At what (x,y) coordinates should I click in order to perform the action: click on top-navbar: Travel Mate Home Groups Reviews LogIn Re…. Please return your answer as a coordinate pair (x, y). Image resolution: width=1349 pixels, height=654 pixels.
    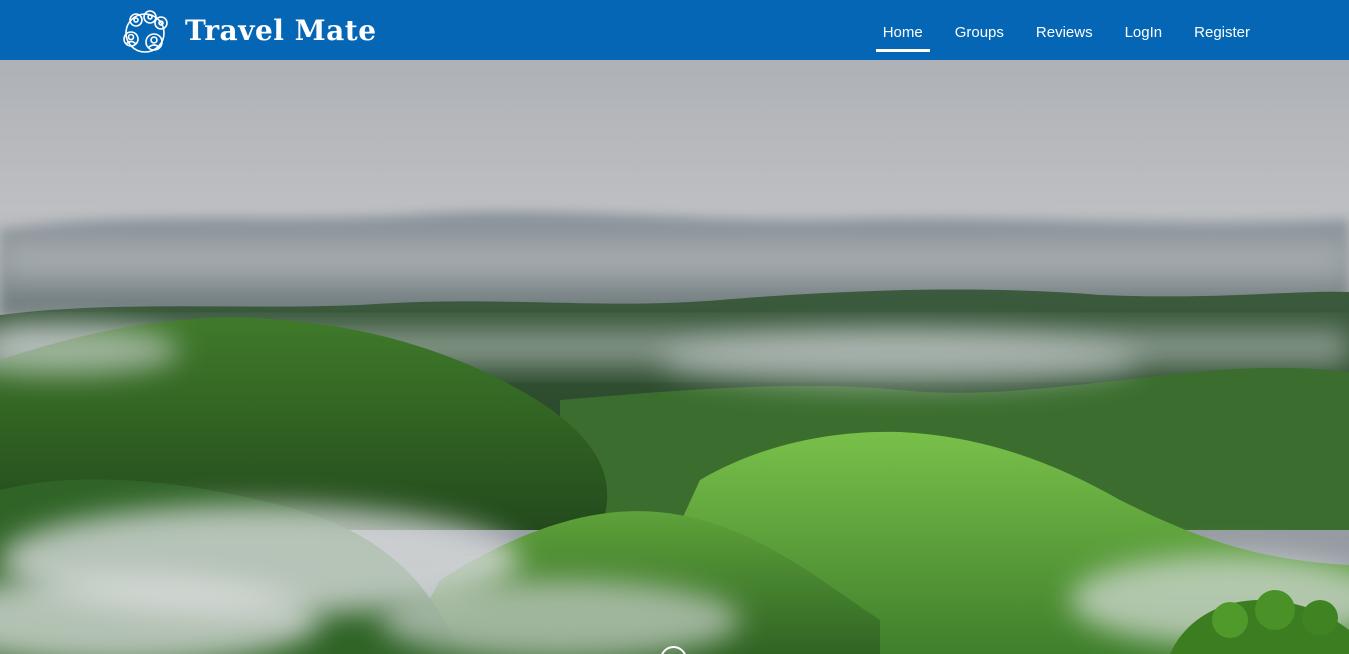
    Looking at the image, I should click on (674, 30).